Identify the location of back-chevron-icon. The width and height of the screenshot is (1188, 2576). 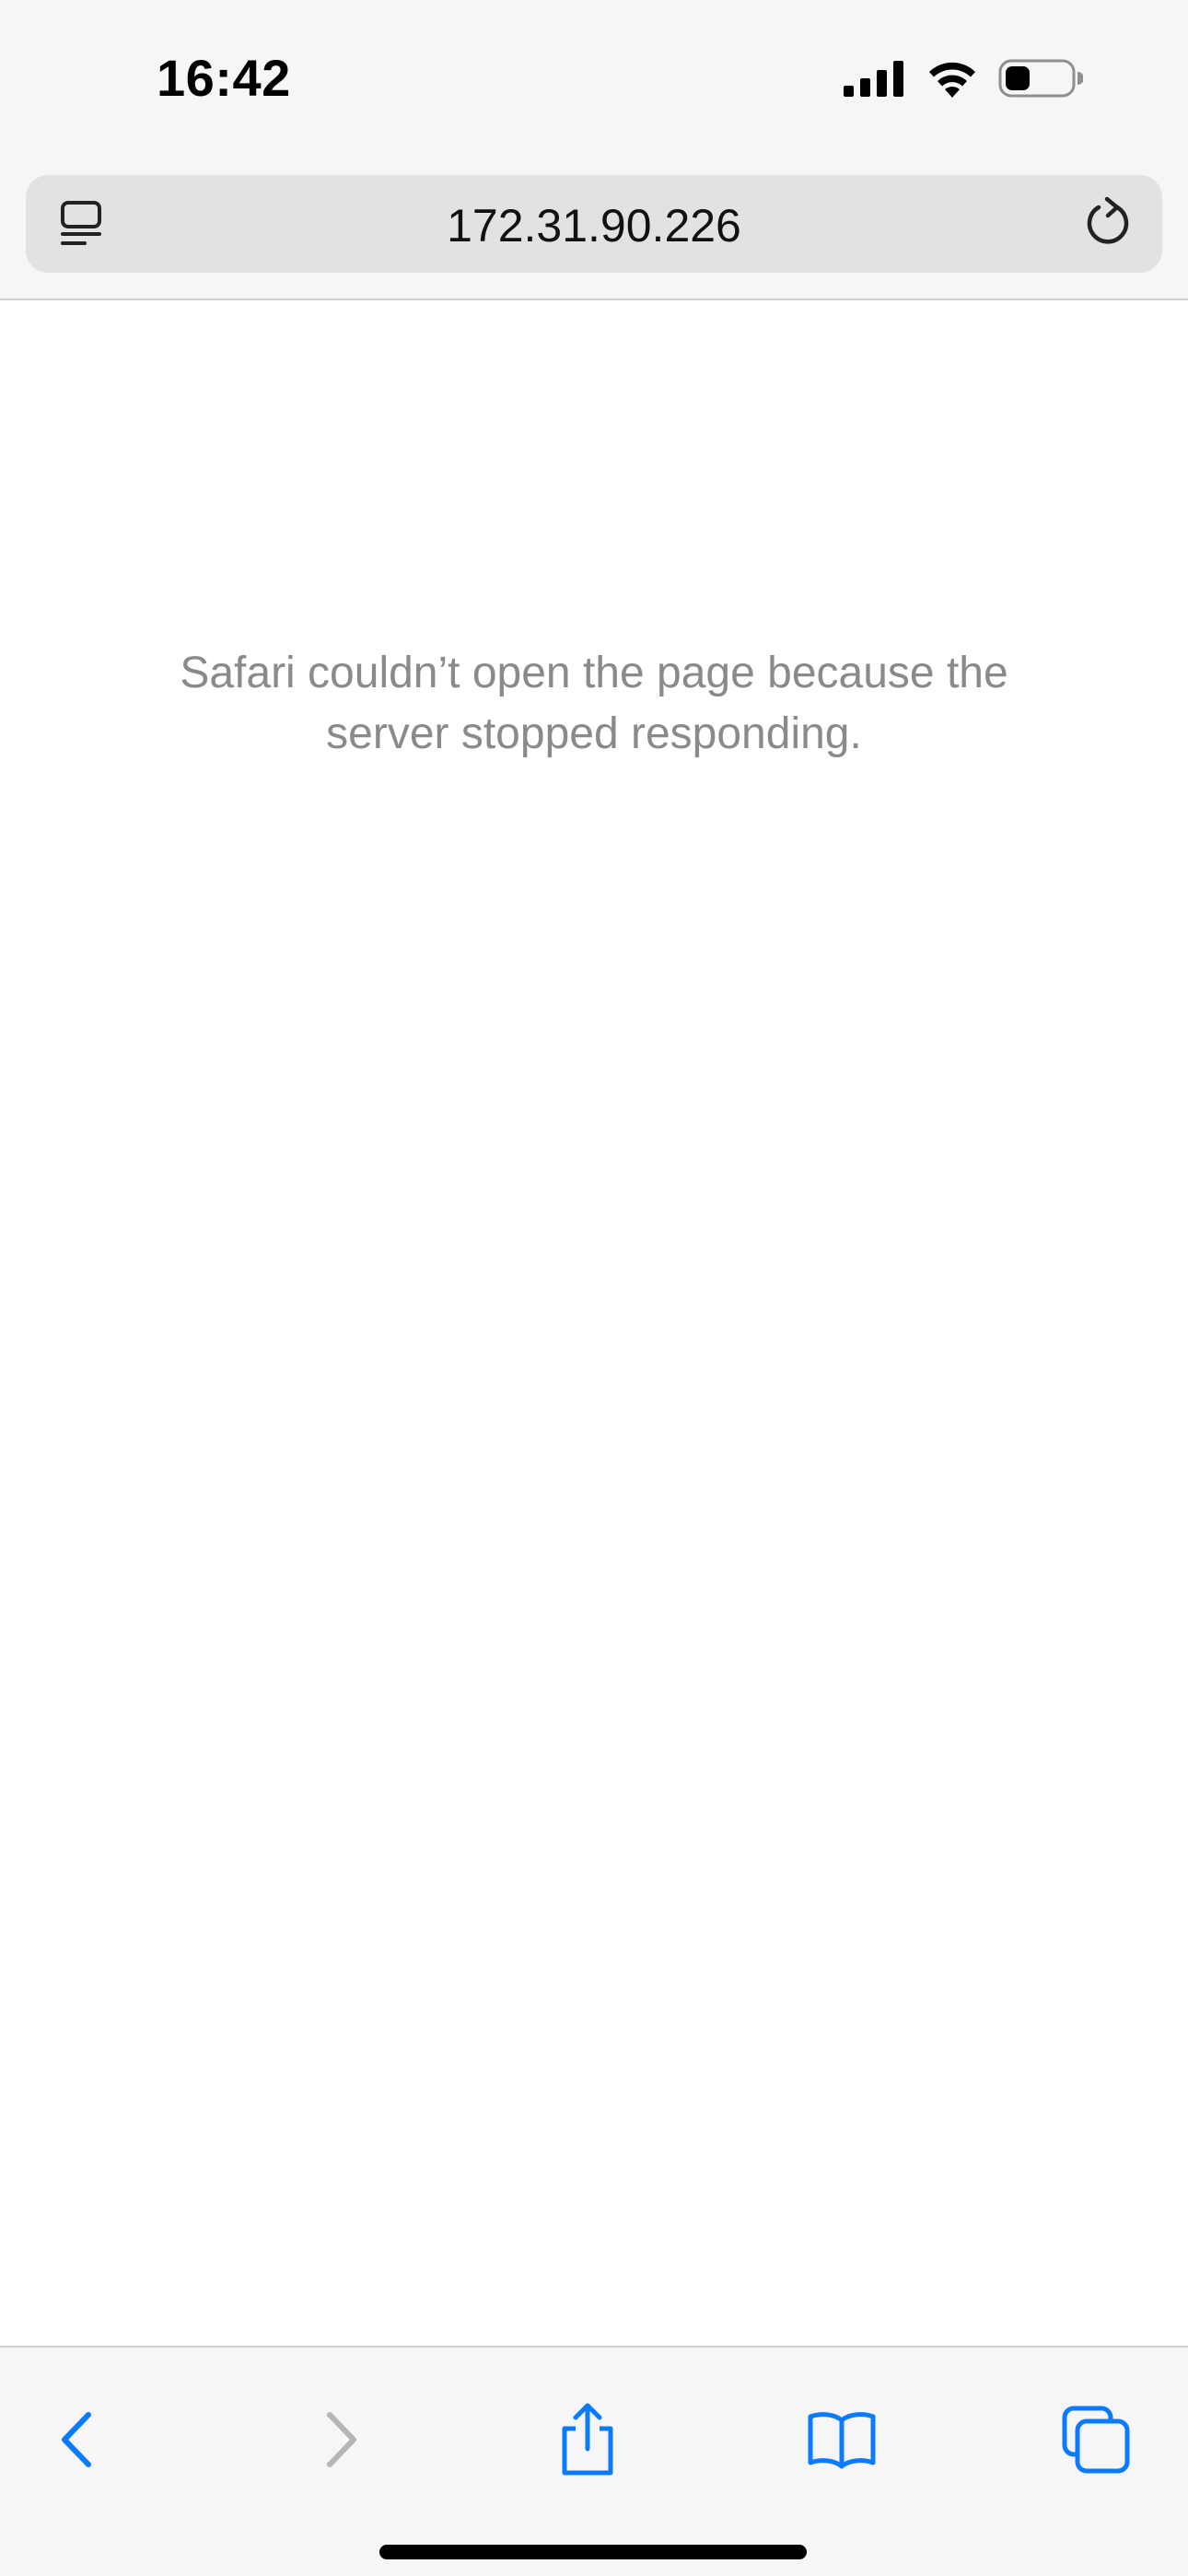
(79, 2441).